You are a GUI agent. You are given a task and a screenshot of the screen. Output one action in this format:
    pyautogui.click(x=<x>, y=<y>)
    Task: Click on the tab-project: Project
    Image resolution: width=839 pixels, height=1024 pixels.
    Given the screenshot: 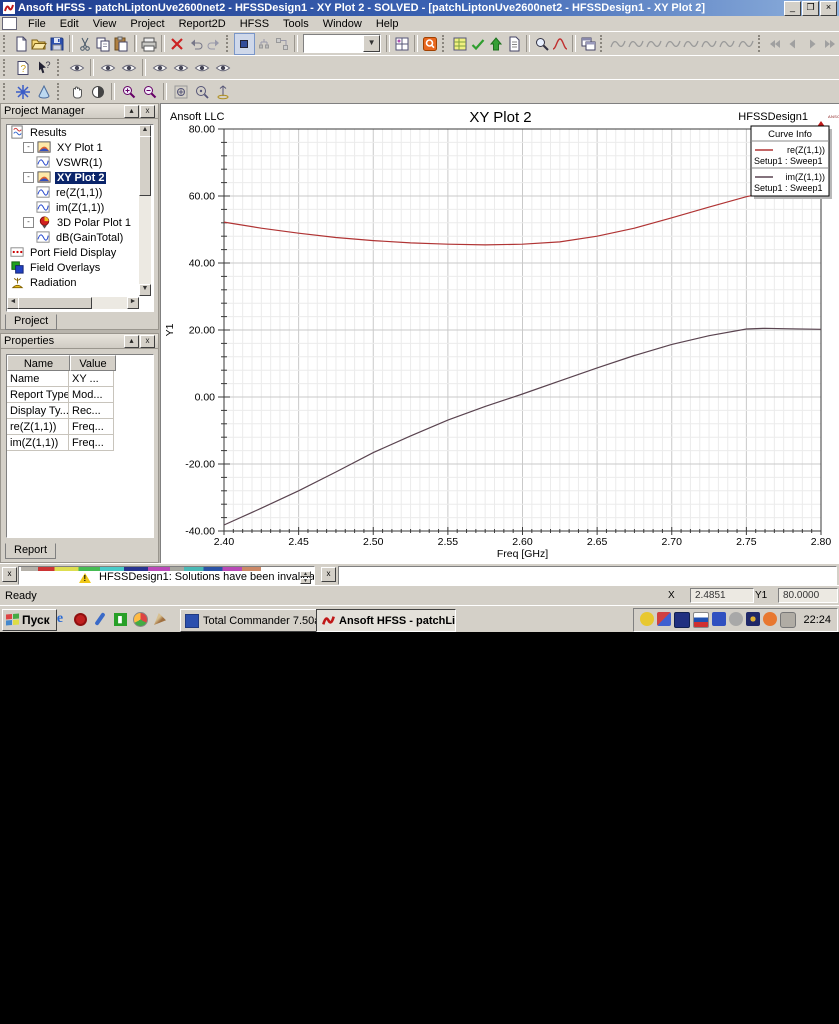 What is the action you would take?
    pyautogui.click(x=31, y=322)
    